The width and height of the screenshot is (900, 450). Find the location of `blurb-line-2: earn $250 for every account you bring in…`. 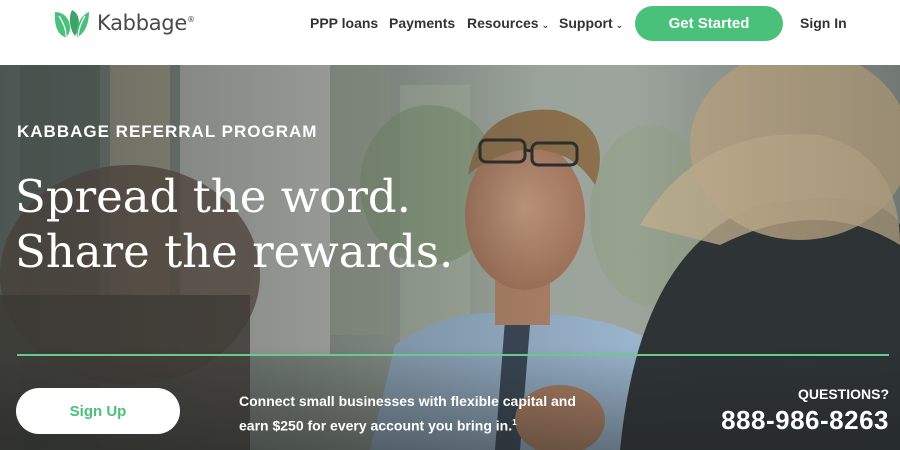

blurb-line-2: earn $250 for every account you bring in… is located at coordinates (378, 425).